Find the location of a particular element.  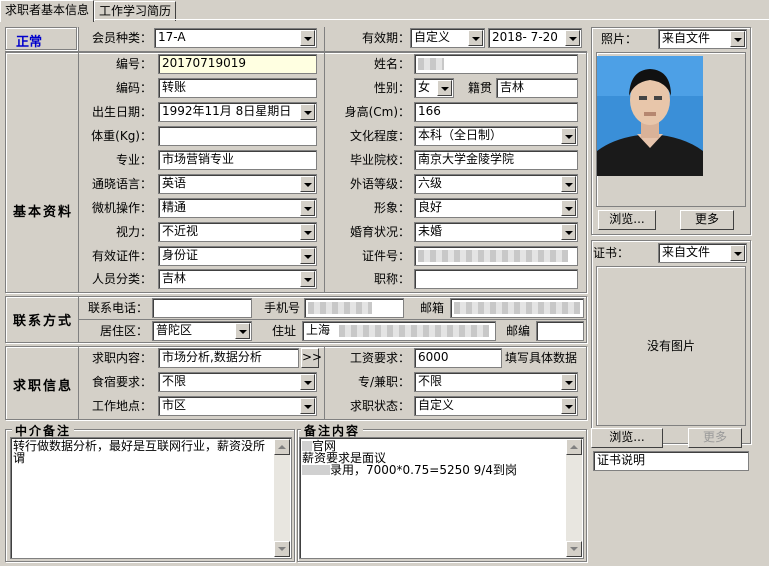

school-input: 南京大学金陵学院 is located at coordinates (496, 160).